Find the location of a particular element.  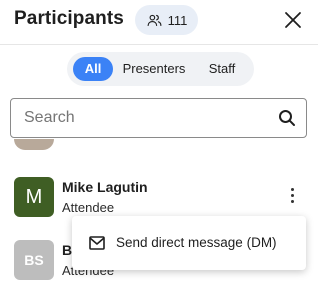

close-icon is located at coordinates (293, 20).